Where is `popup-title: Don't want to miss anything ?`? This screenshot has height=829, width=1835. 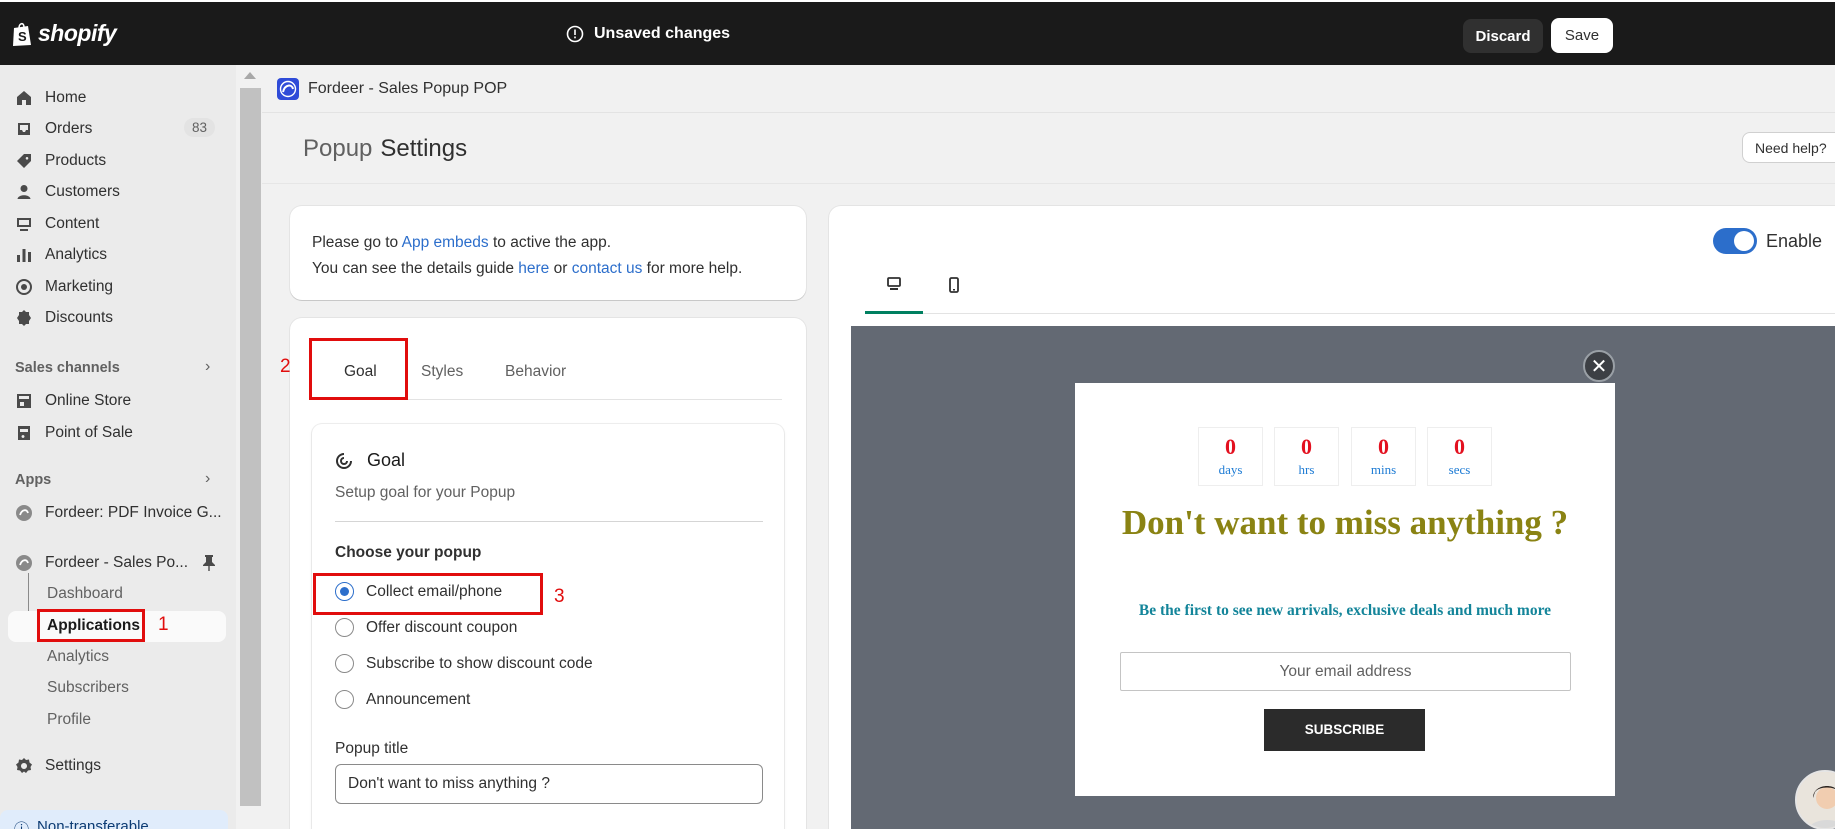 popup-title: Don't want to miss anything ? is located at coordinates (1345, 522).